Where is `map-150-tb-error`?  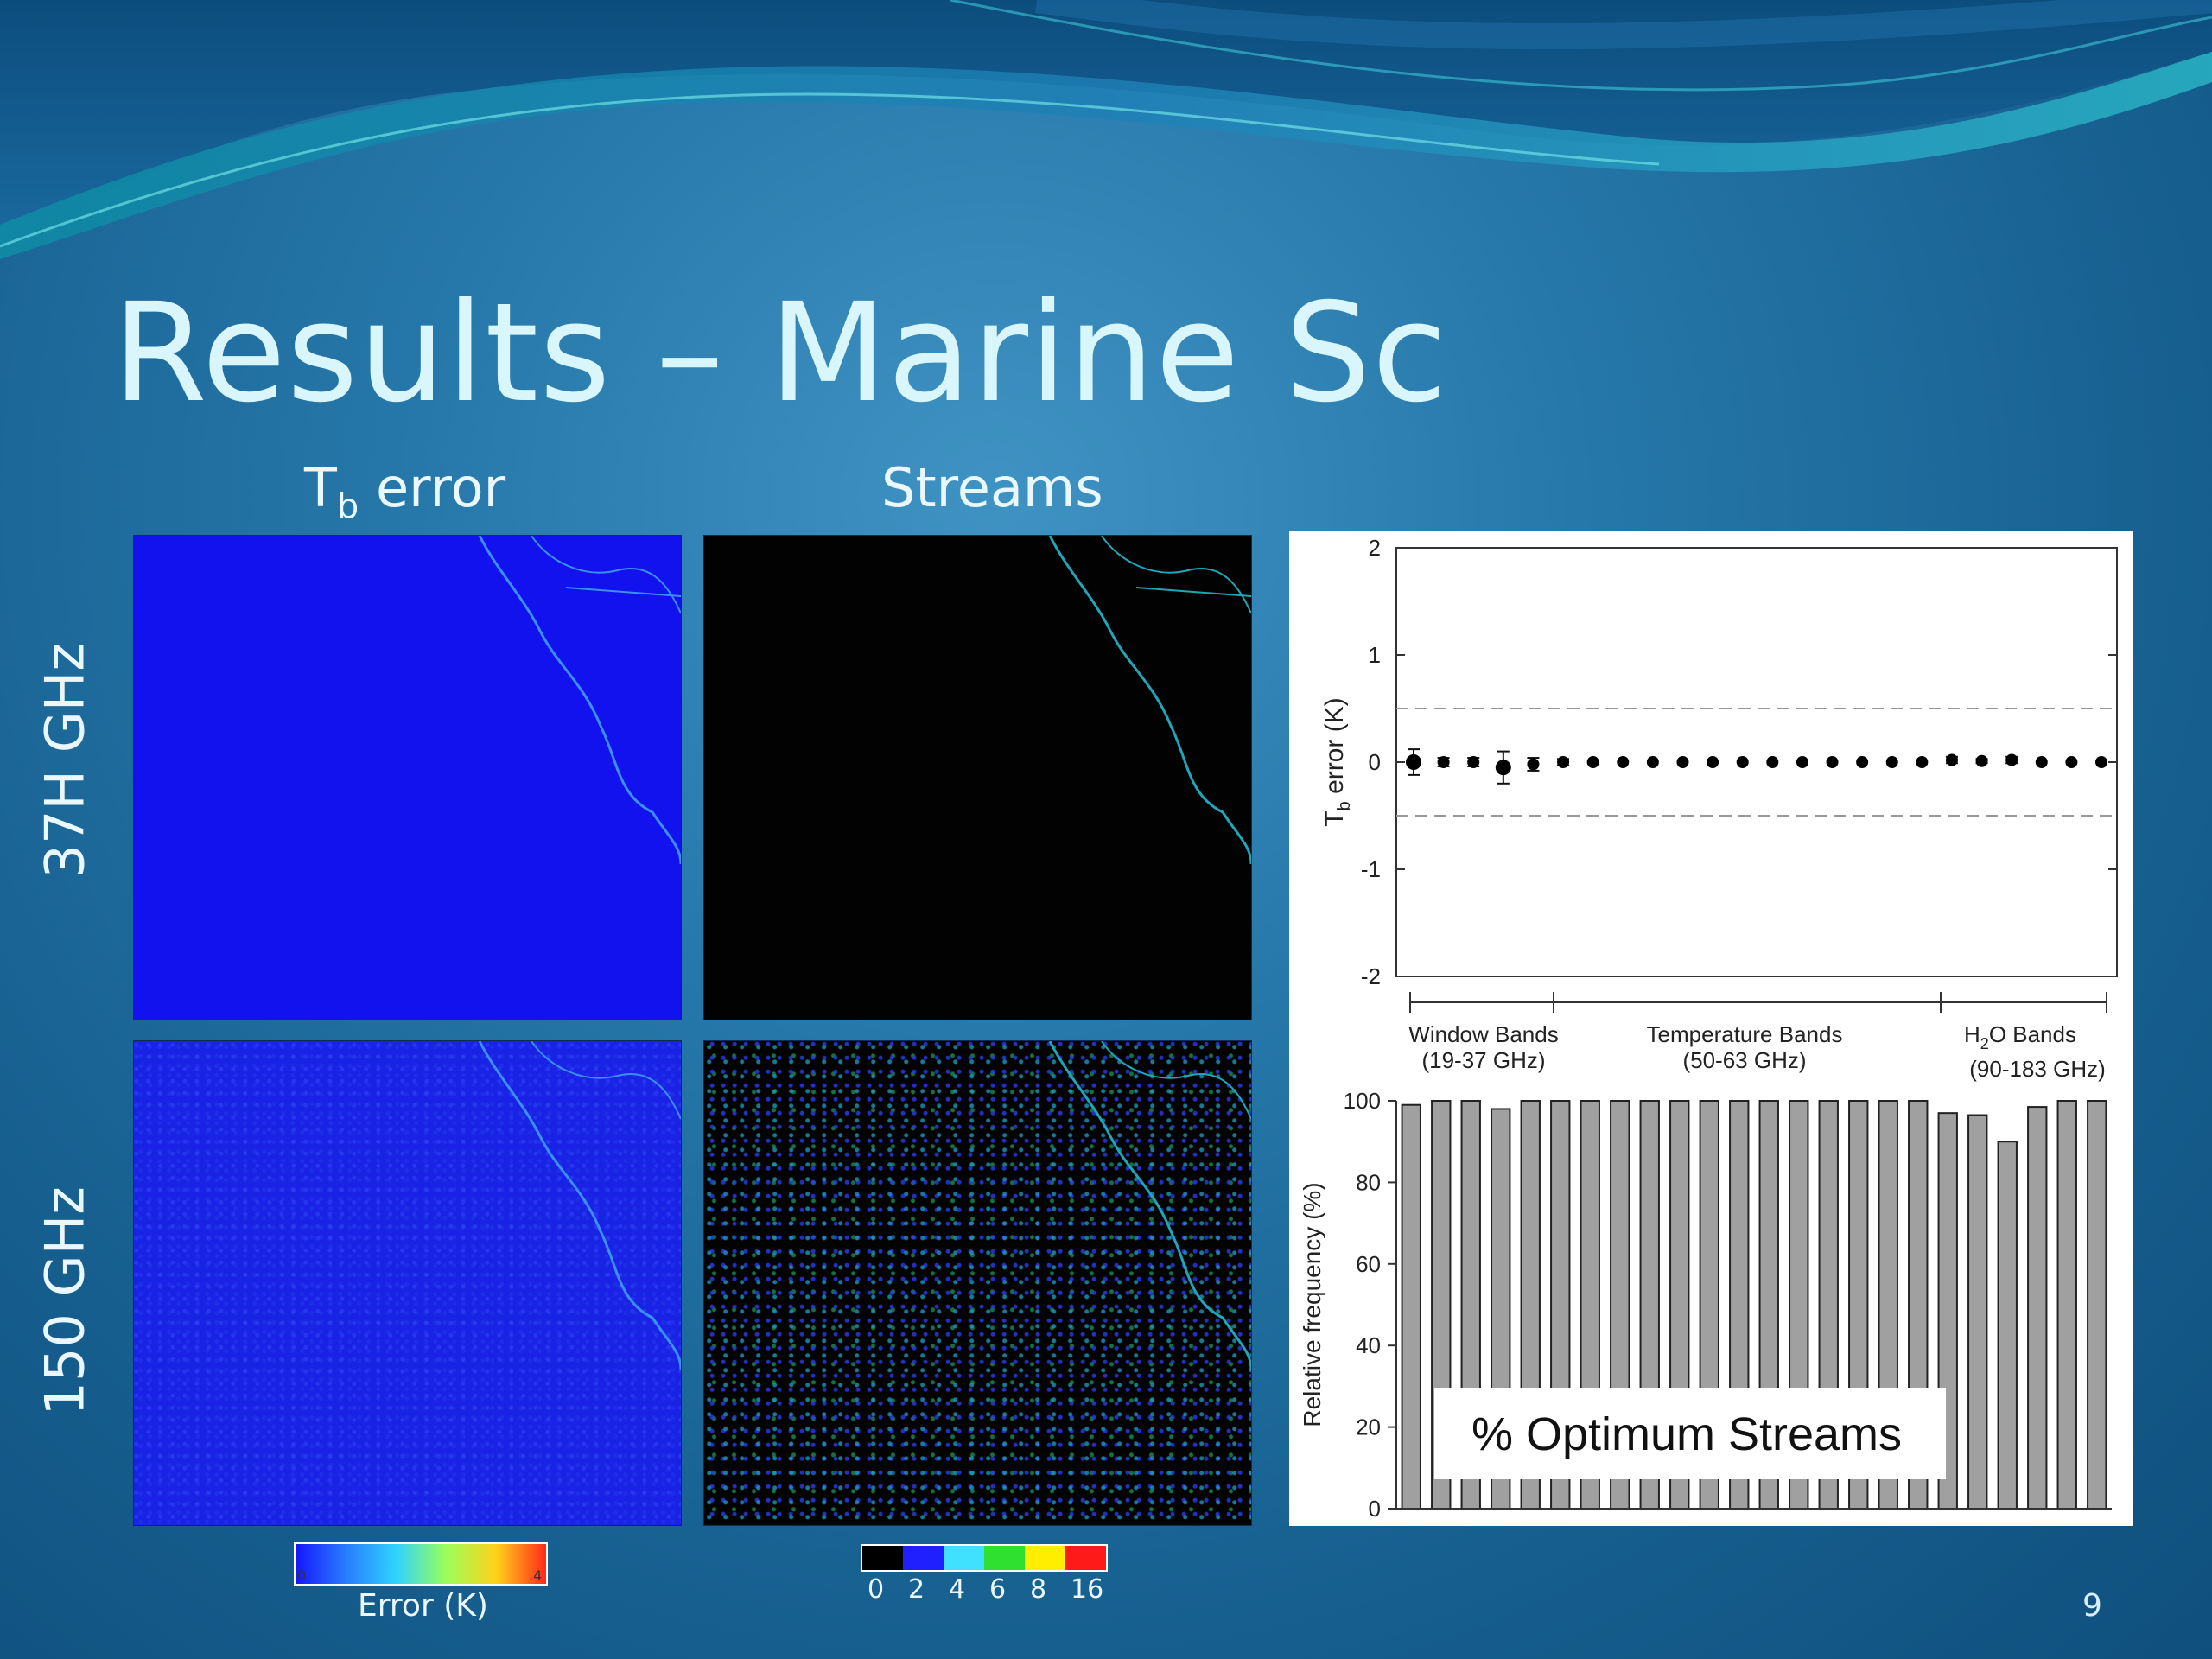
map-150-tb-error is located at coordinates (407, 1283).